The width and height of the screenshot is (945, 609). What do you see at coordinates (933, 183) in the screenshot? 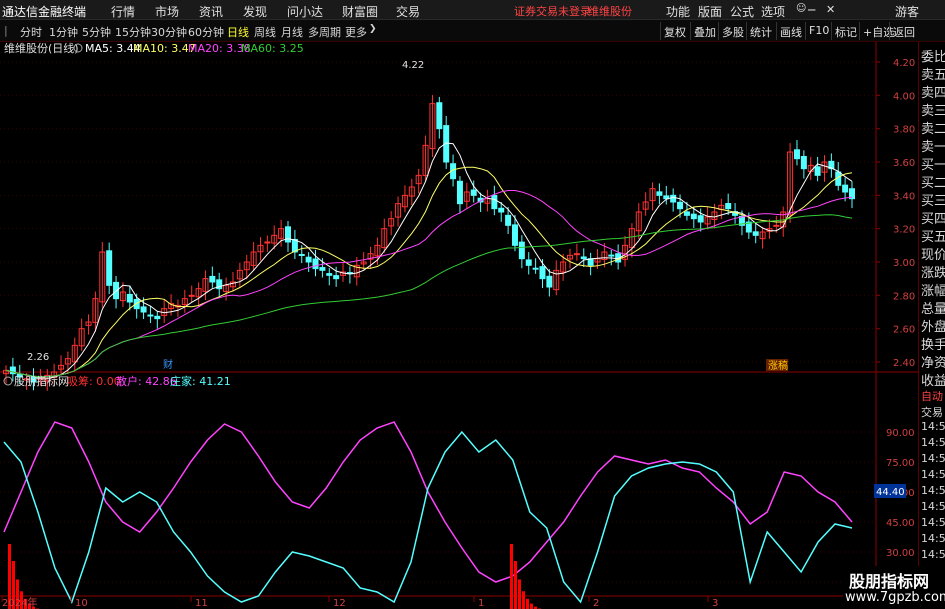
I see `quote-label: 买二` at bounding box center [933, 183].